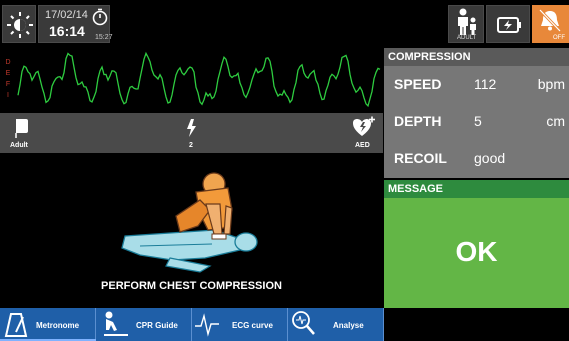 This screenshot has width=569, height=341. I want to click on speed-value: 112, so click(485, 84).